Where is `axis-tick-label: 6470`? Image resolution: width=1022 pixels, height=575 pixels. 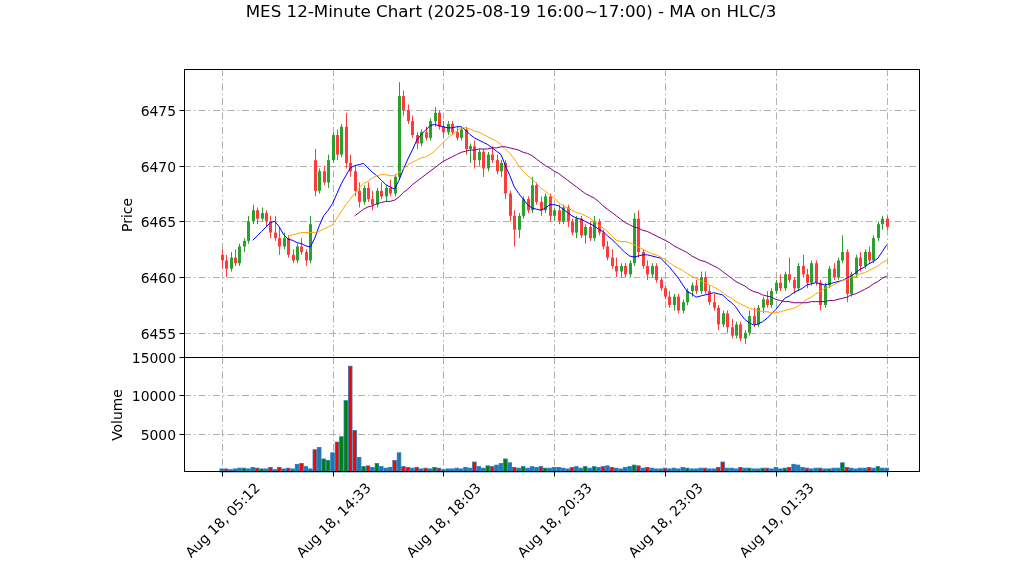
axis-tick-label: 6470 is located at coordinates (158, 166).